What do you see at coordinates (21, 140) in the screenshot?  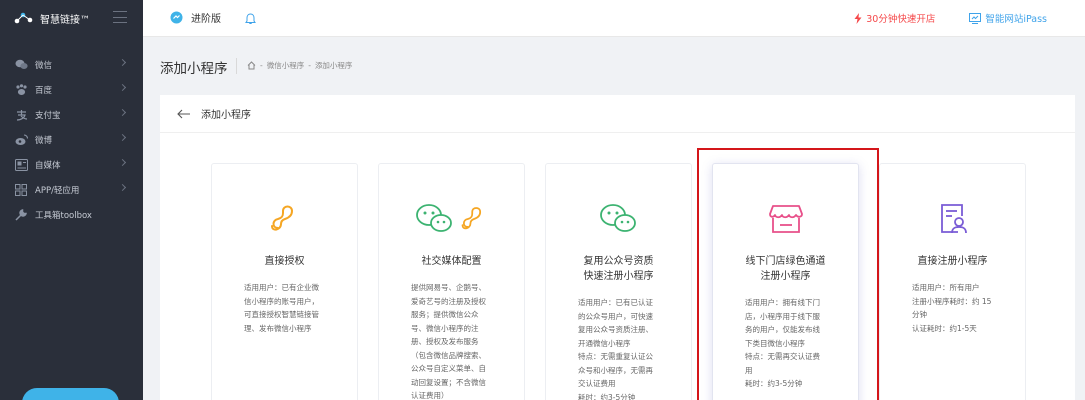 I see `weibo-icon` at bounding box center [21, 140].